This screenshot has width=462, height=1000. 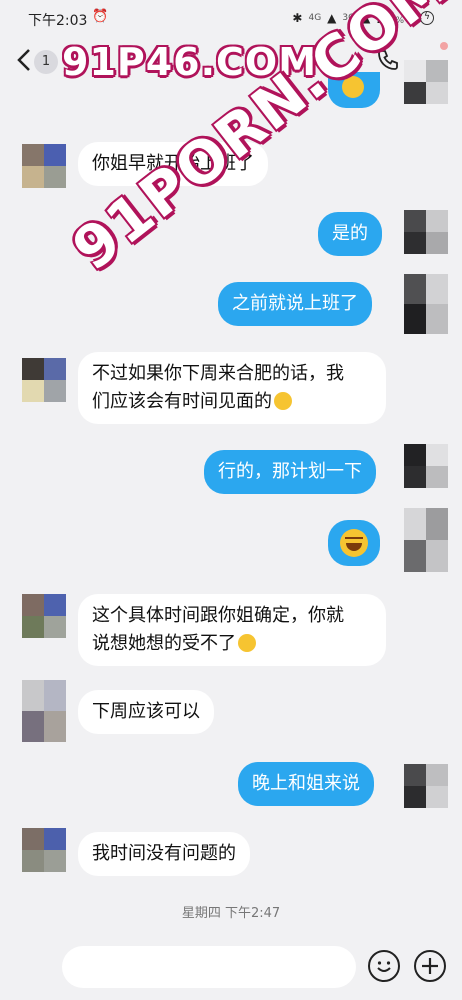 I want to click on unread-badge: 1, so click(x=46, y=62).